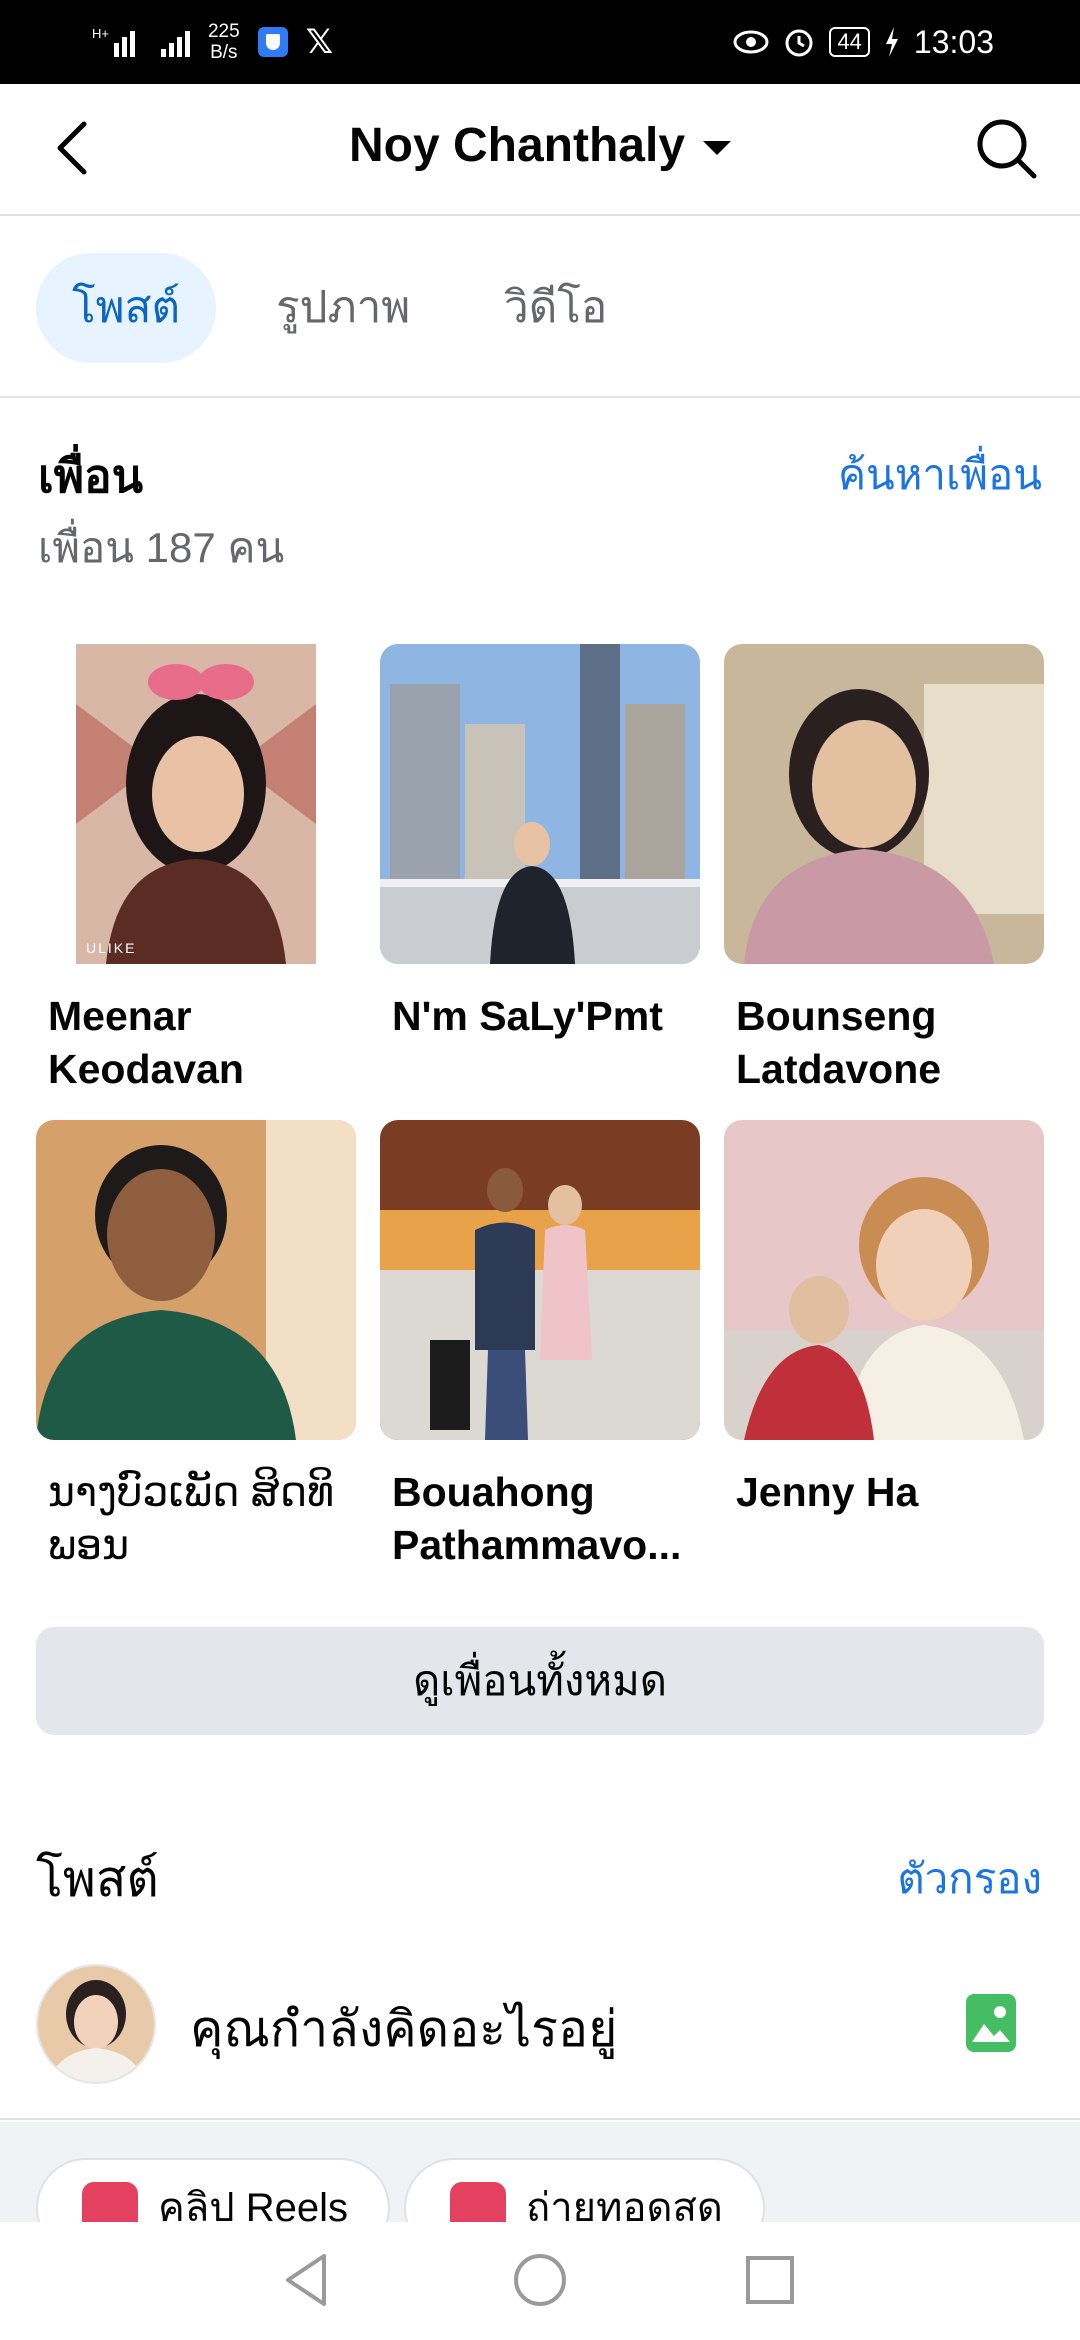 The image size is (1080, 2340). I want to click on friend-name: ນາງບົວເພັດ ສິດທິ ພອນ, so click(196, 1519).